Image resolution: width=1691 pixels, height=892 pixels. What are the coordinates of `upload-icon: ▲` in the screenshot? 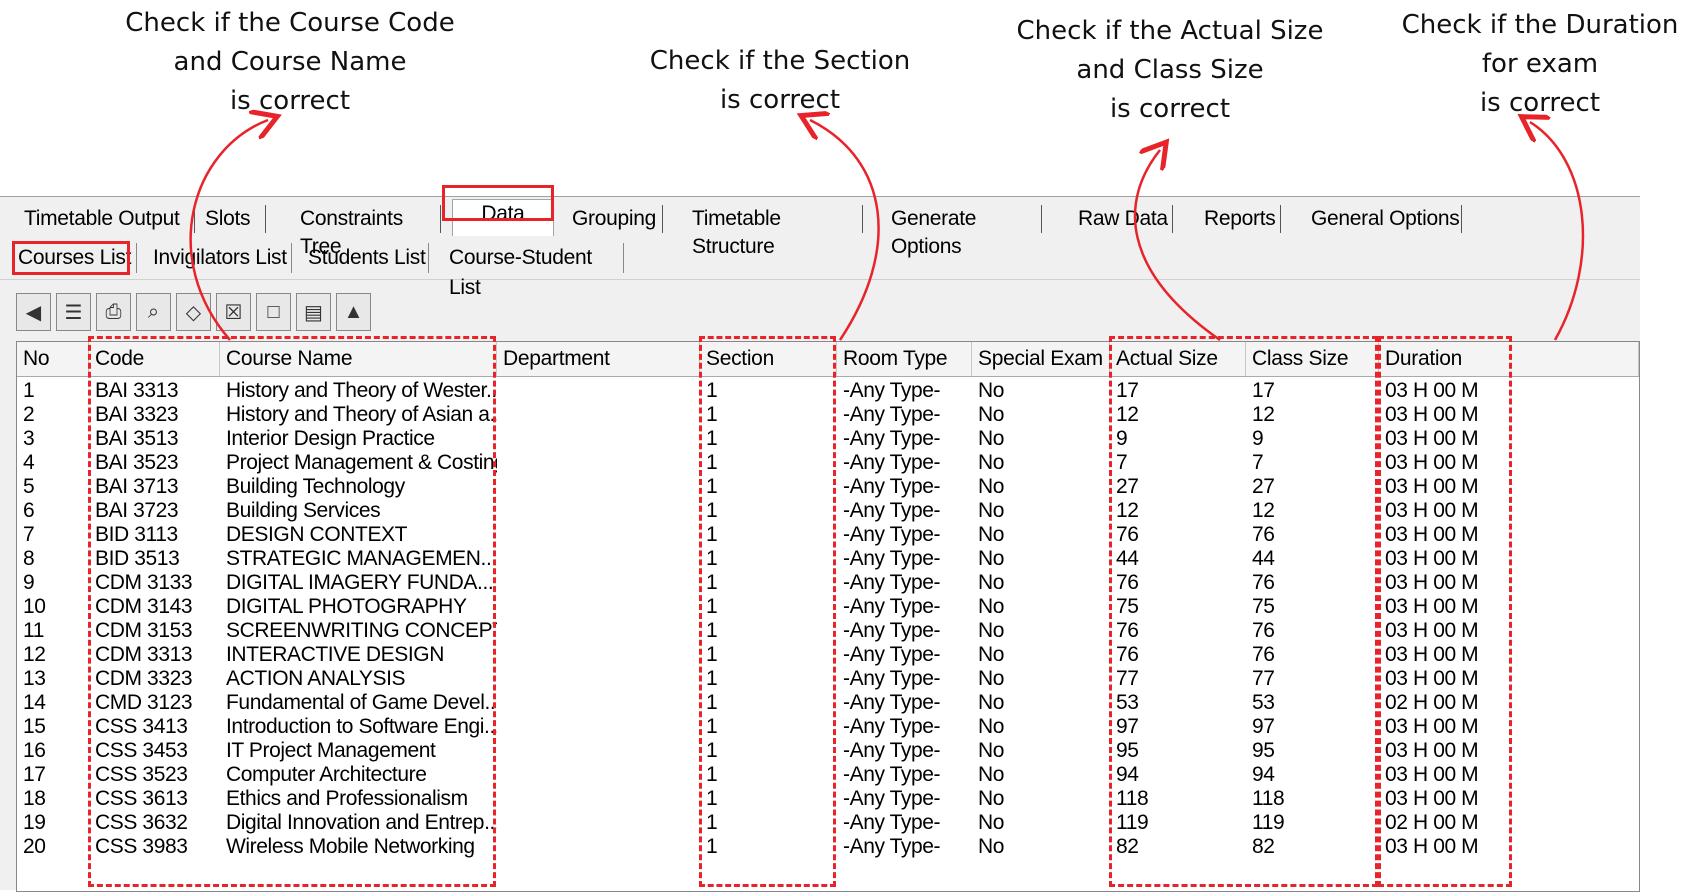 It's located at (353, 311).